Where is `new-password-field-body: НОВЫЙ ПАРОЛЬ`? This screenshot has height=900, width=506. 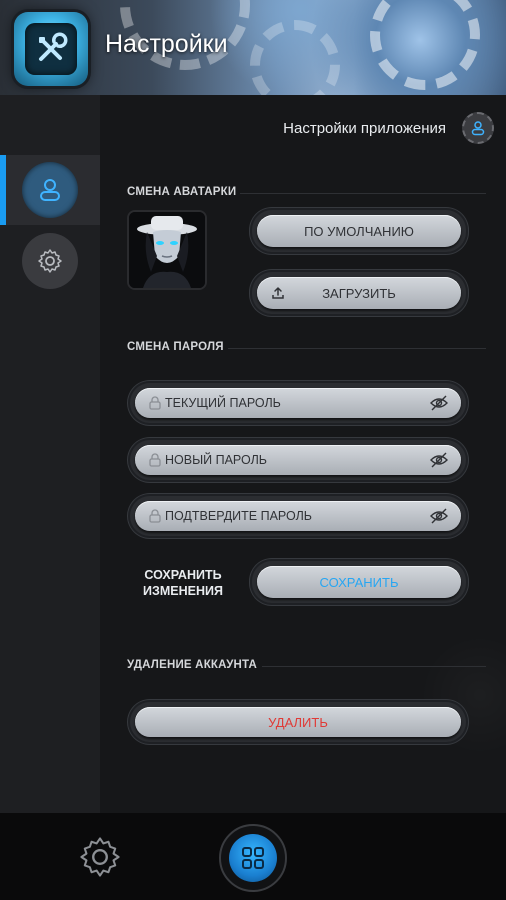 new-password-field-body: НОВЫЙ ПАРОЛЬ is located at coordinates (298, 460).